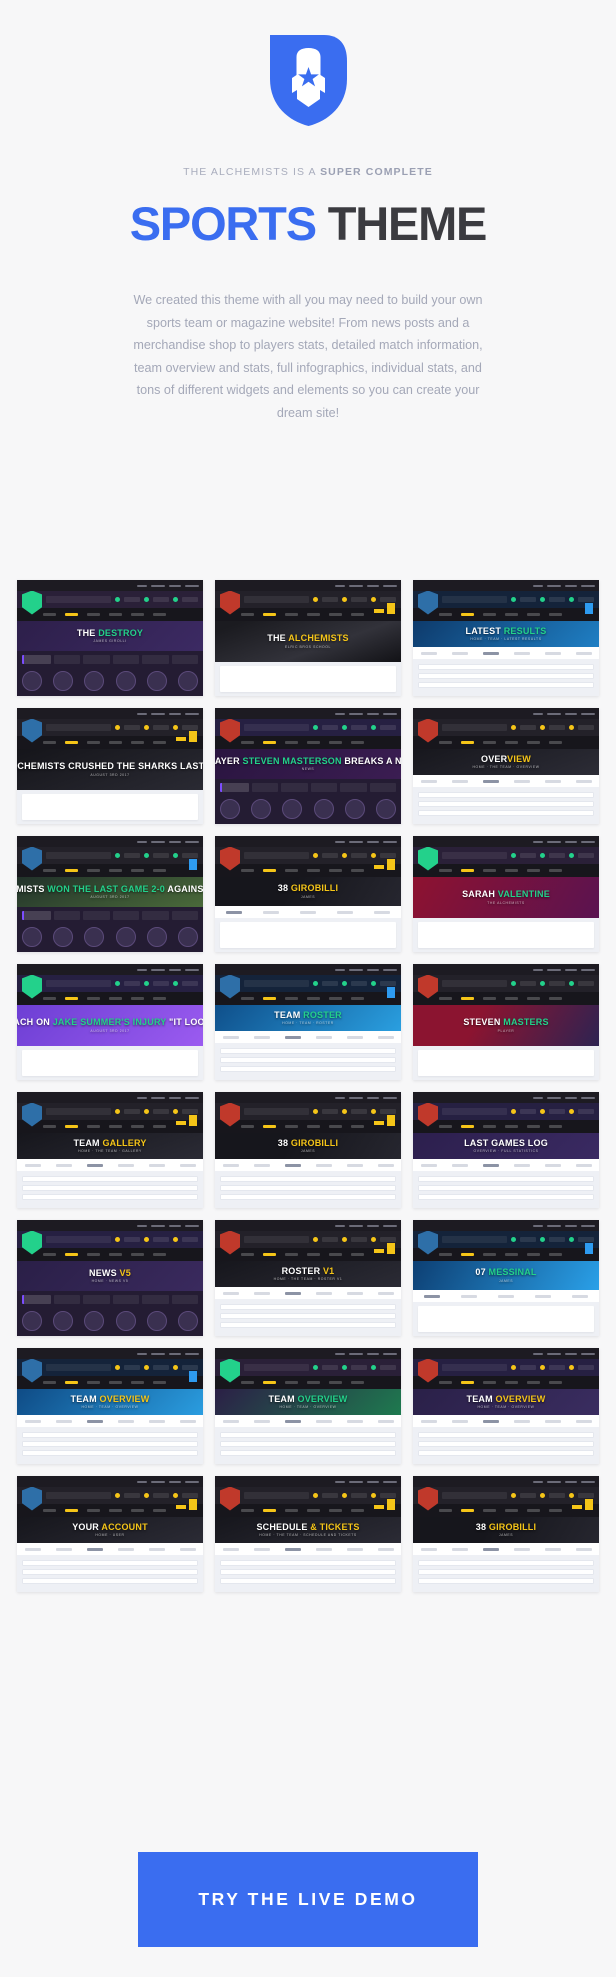 This screenshot has height=1977, width=616. Describe the element at coordinates (506, 1534) in the screenshot. I see `screenshot-thumbnail: 38 GIROBILLI JAMES` at that location.